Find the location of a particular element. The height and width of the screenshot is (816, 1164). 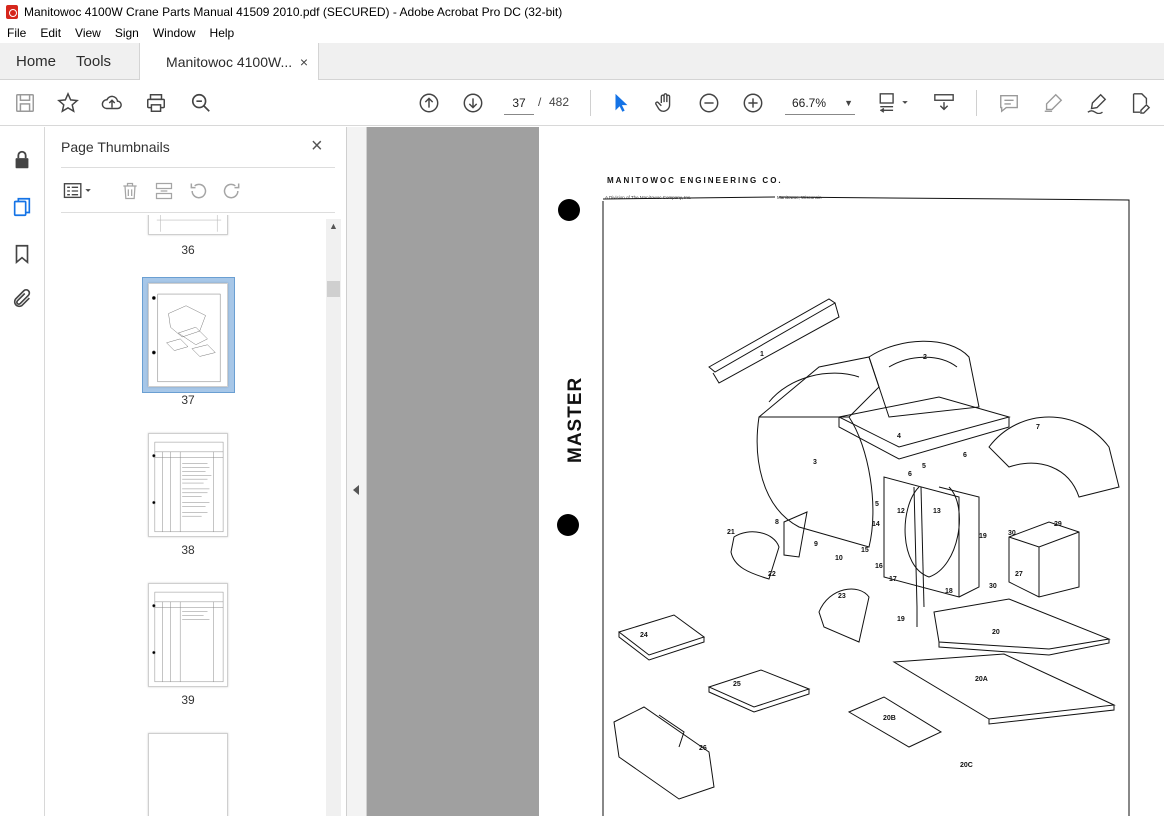

left-navigation-rail is located at coordinates (22, 471).